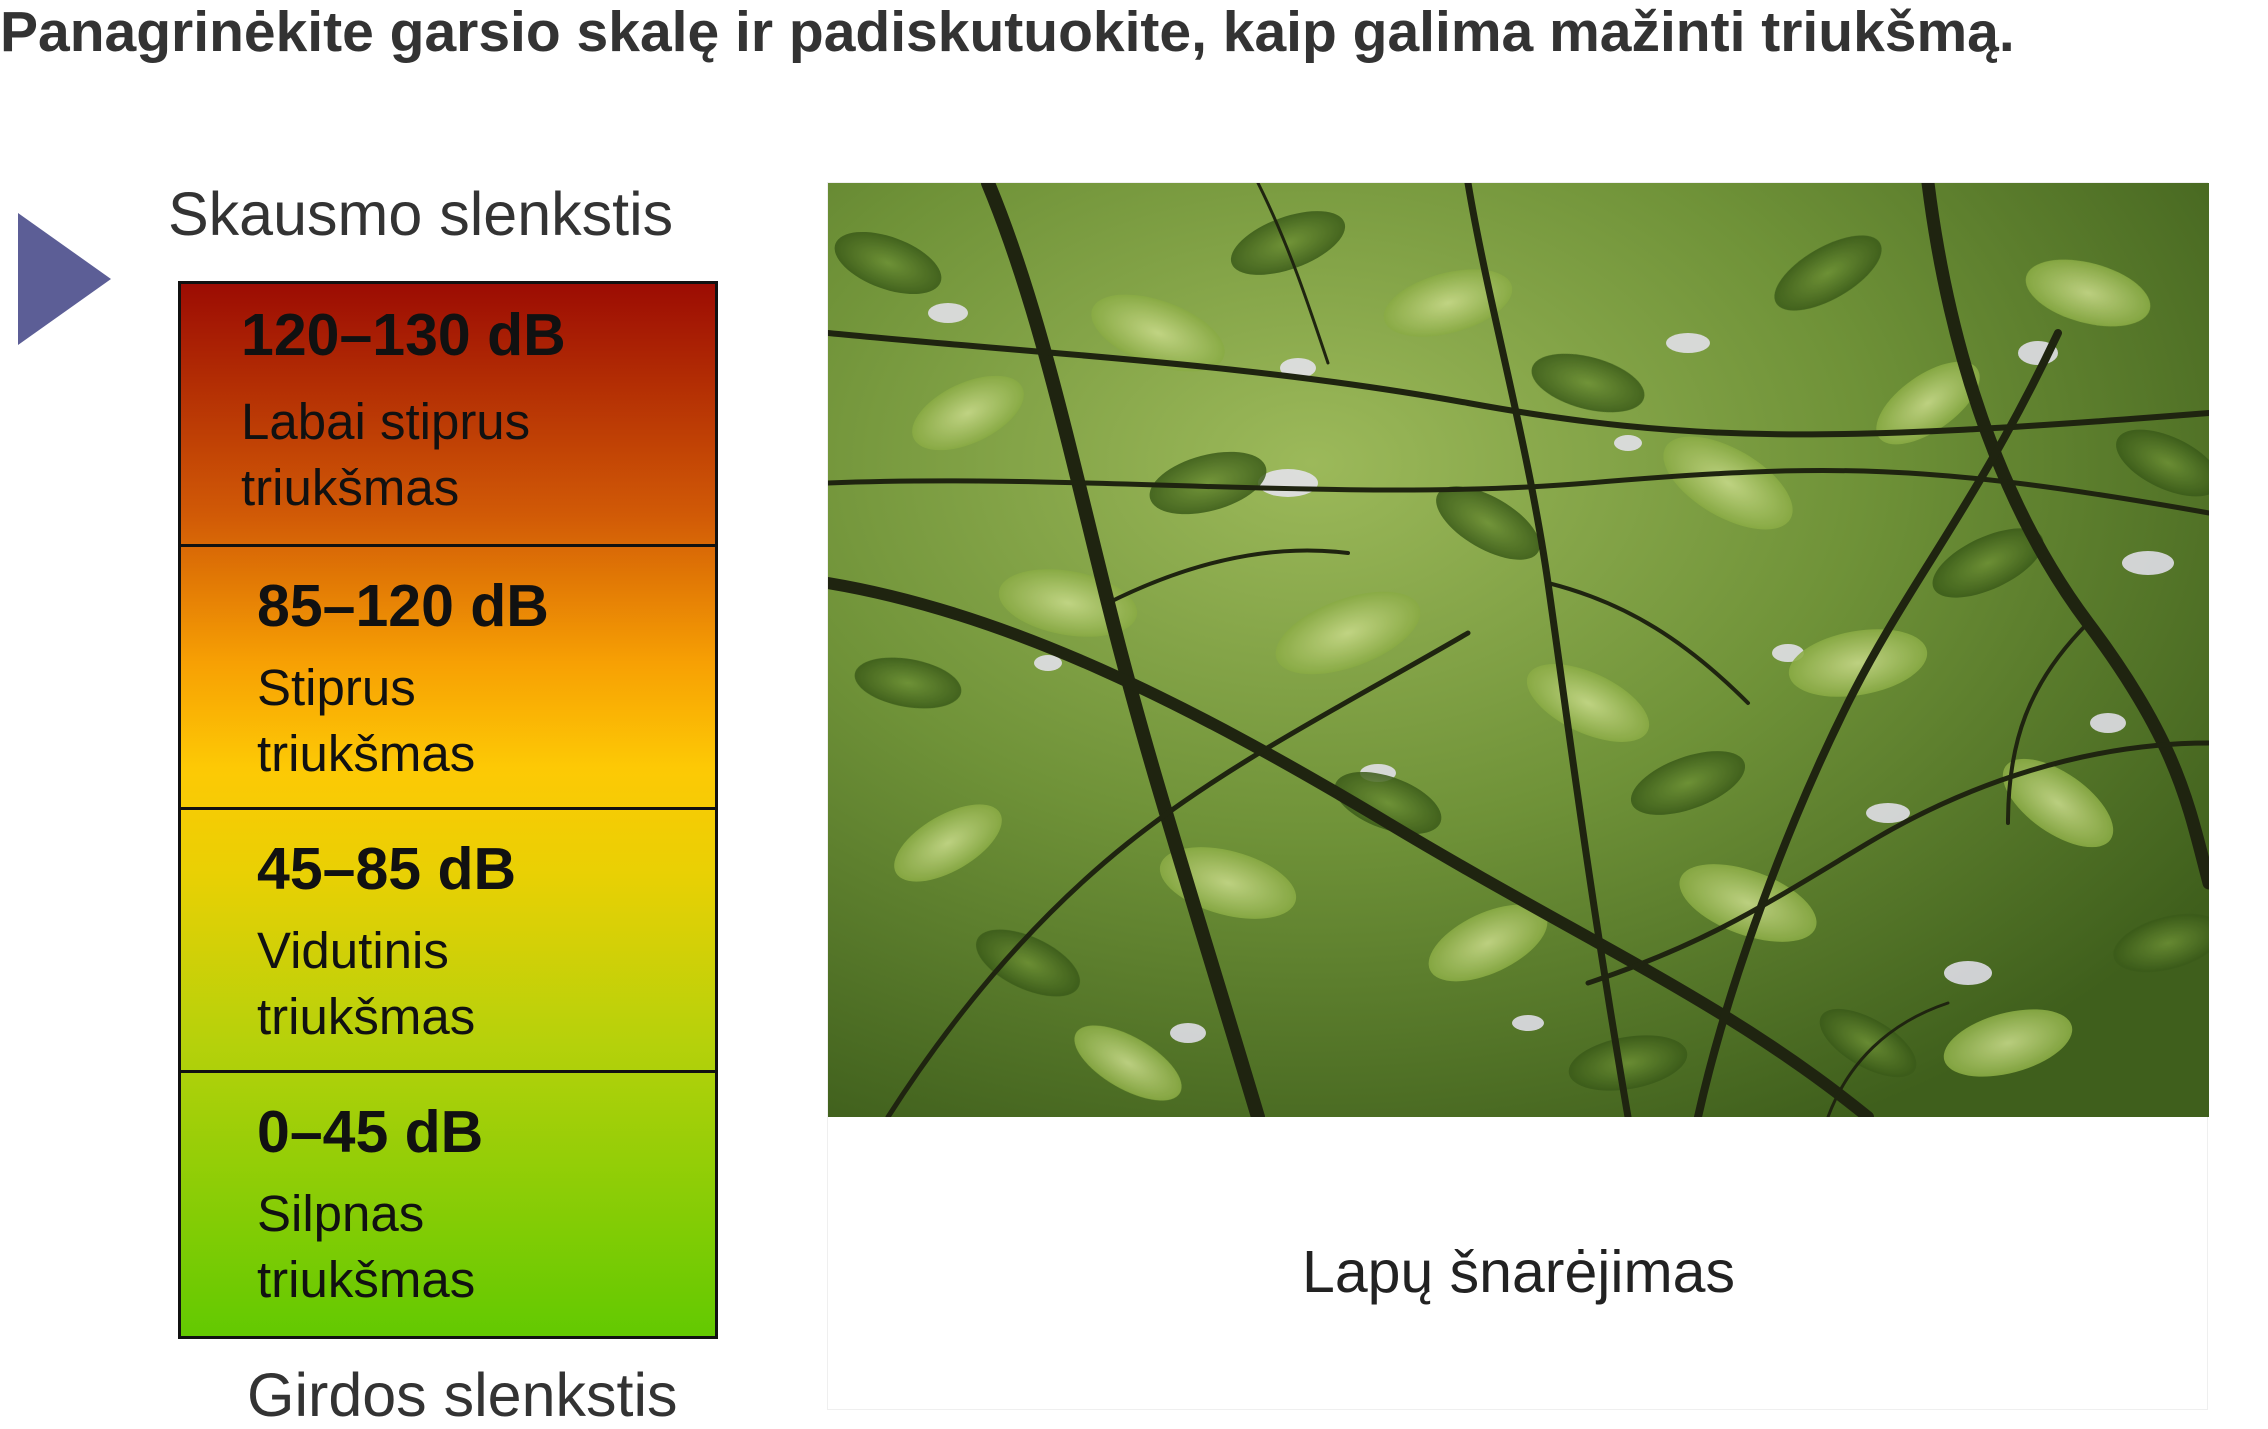 The image size is (2268, 1429). I want to click on scale-band-moderate: 45–85 dB Vidutinis triukšmas, so click(448, 941).